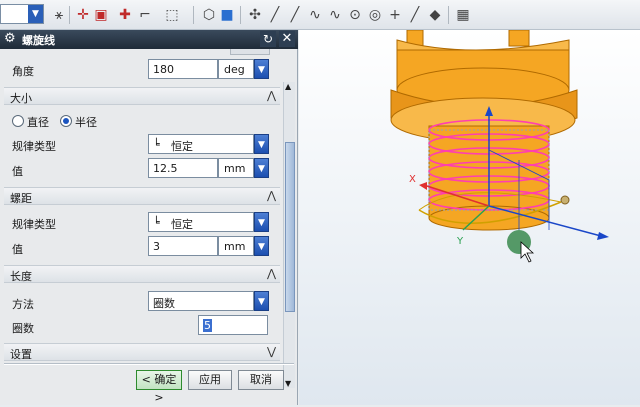 The width and height of the screenshot is (640, 407). I want to click on turns-field: 5, so click(233, 325).